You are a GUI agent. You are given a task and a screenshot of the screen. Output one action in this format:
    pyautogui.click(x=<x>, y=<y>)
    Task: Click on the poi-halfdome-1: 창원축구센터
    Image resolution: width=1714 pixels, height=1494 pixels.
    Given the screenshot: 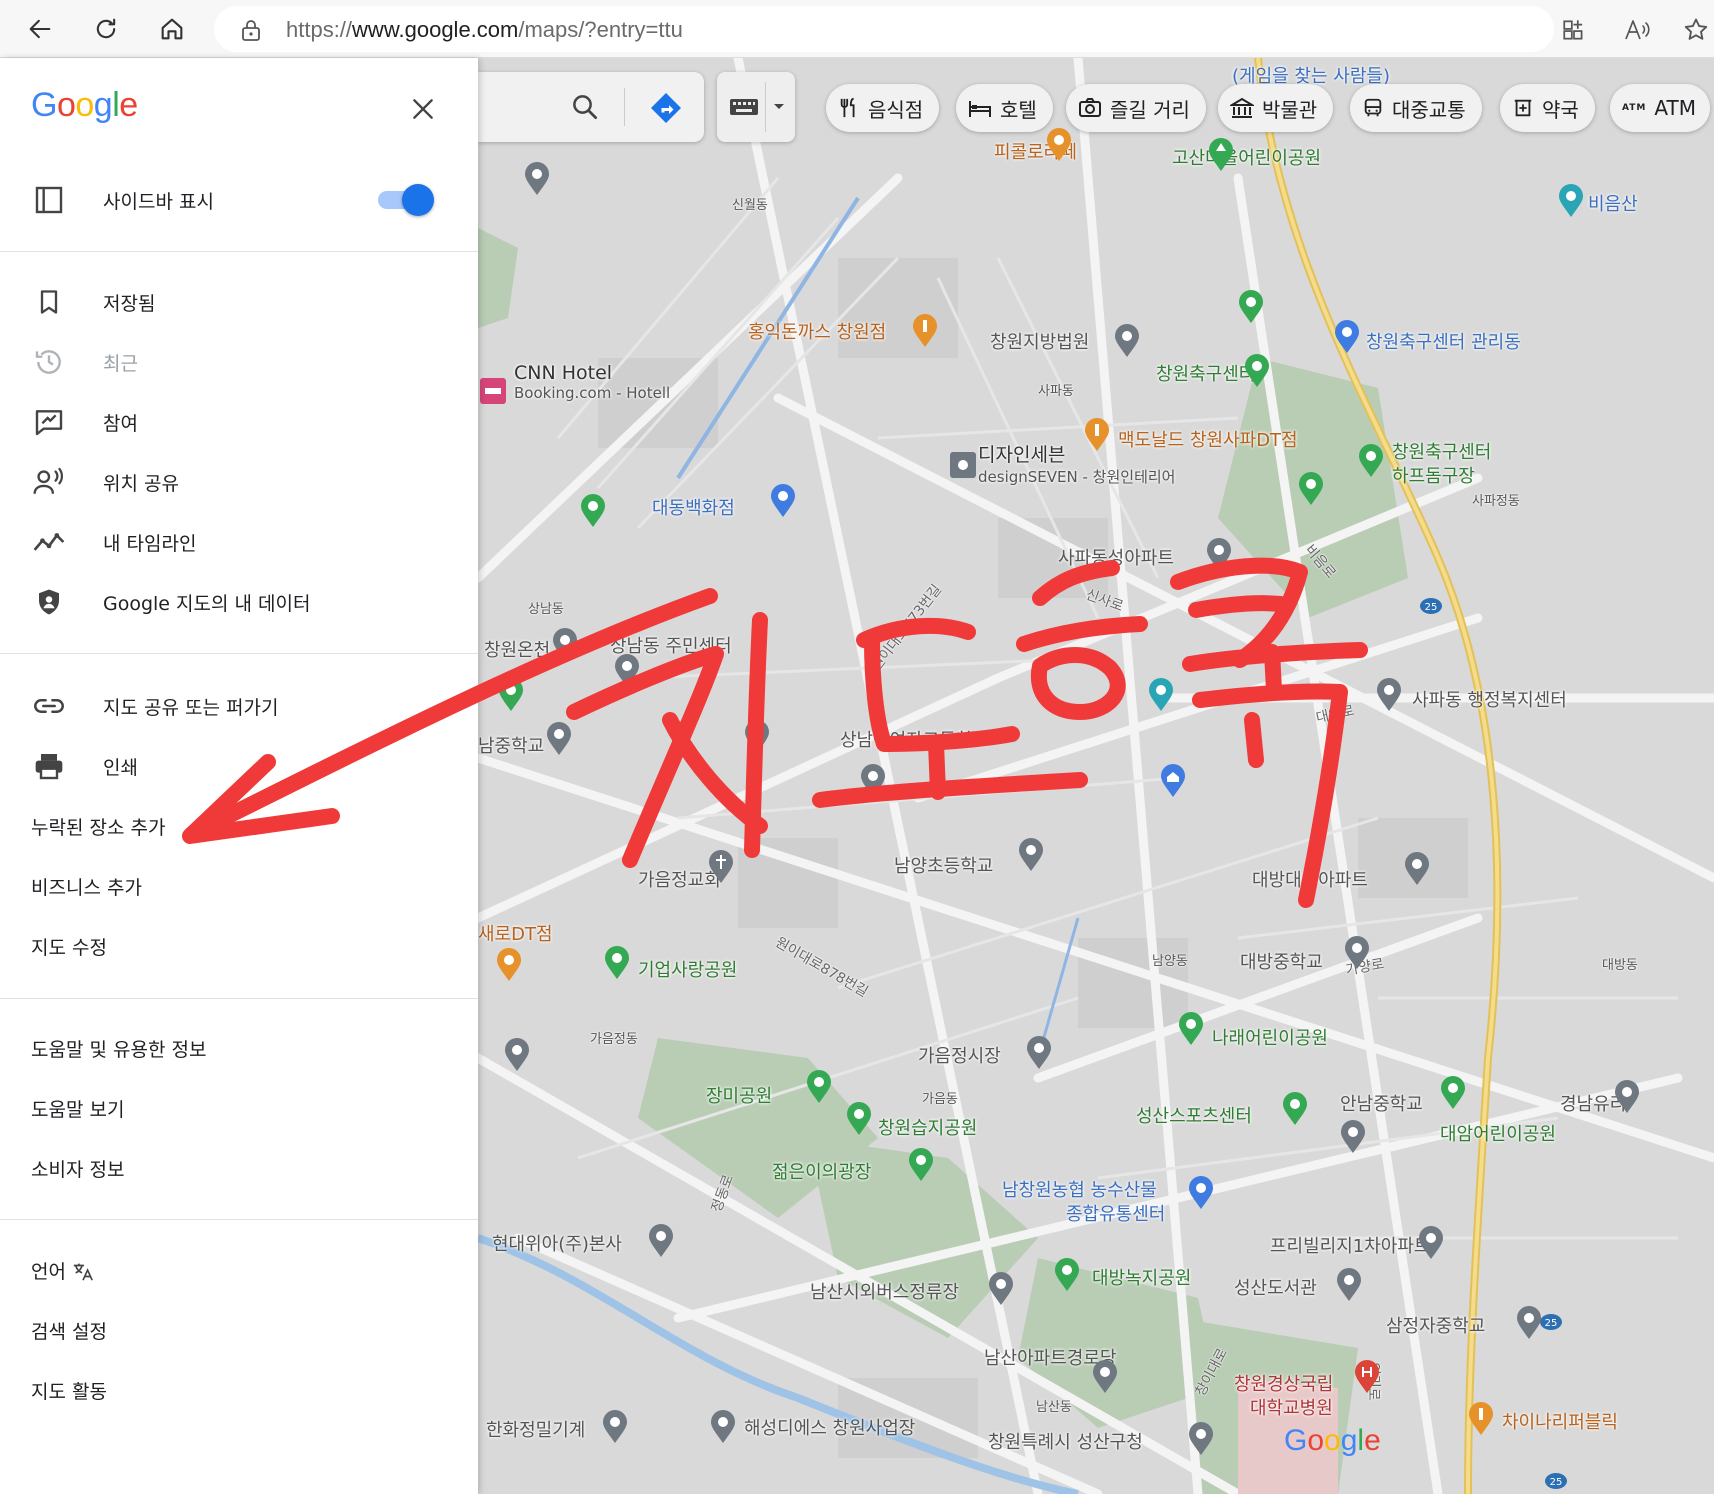 What is the action you would take?
    pyautogui.click(x=1441, y=451)
    